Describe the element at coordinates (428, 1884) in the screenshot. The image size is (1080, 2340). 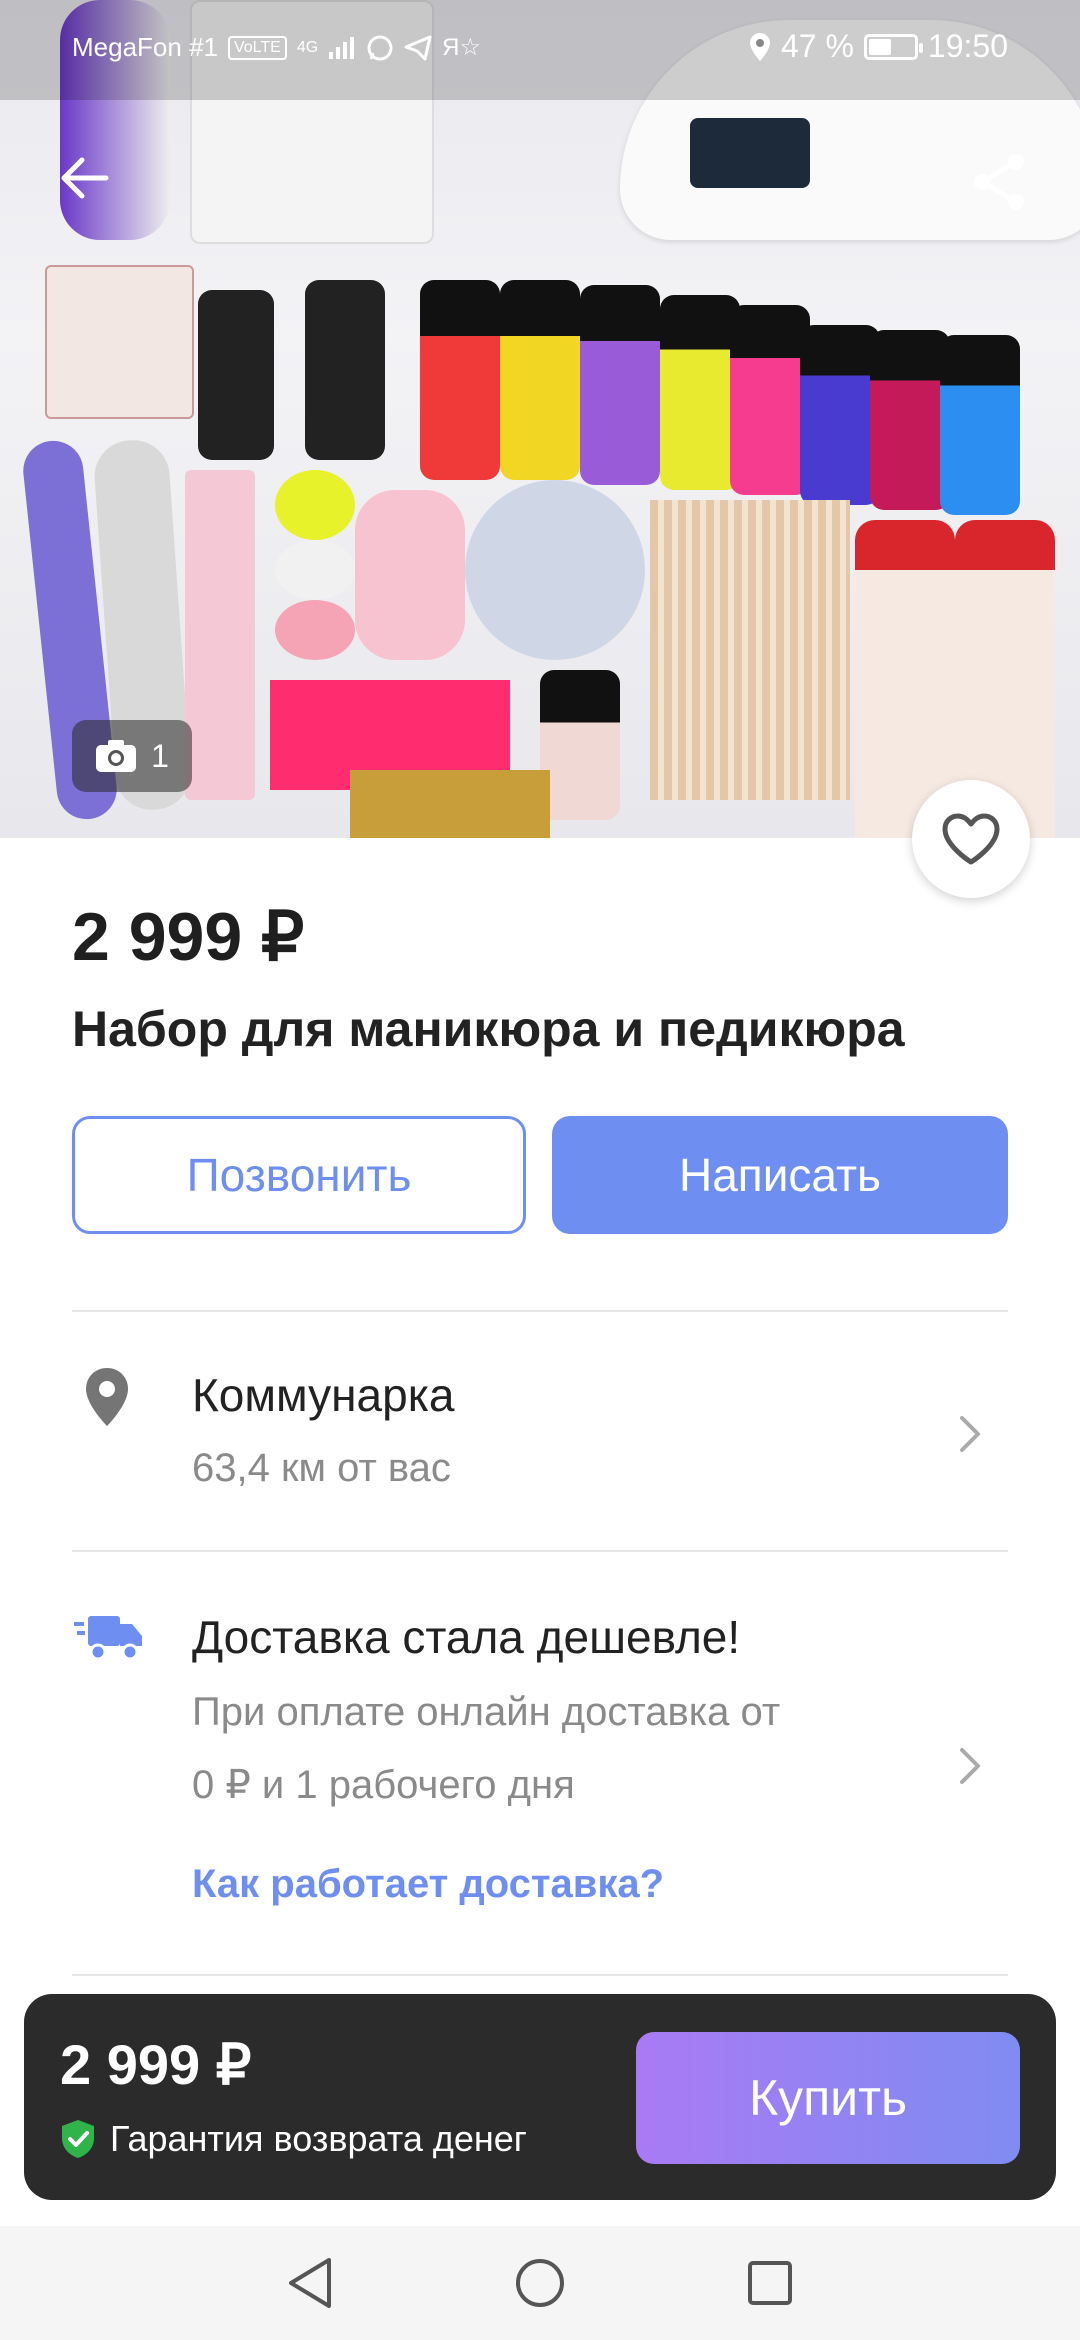
I see `delivery-info-link: Как работает доставка?` at that location.